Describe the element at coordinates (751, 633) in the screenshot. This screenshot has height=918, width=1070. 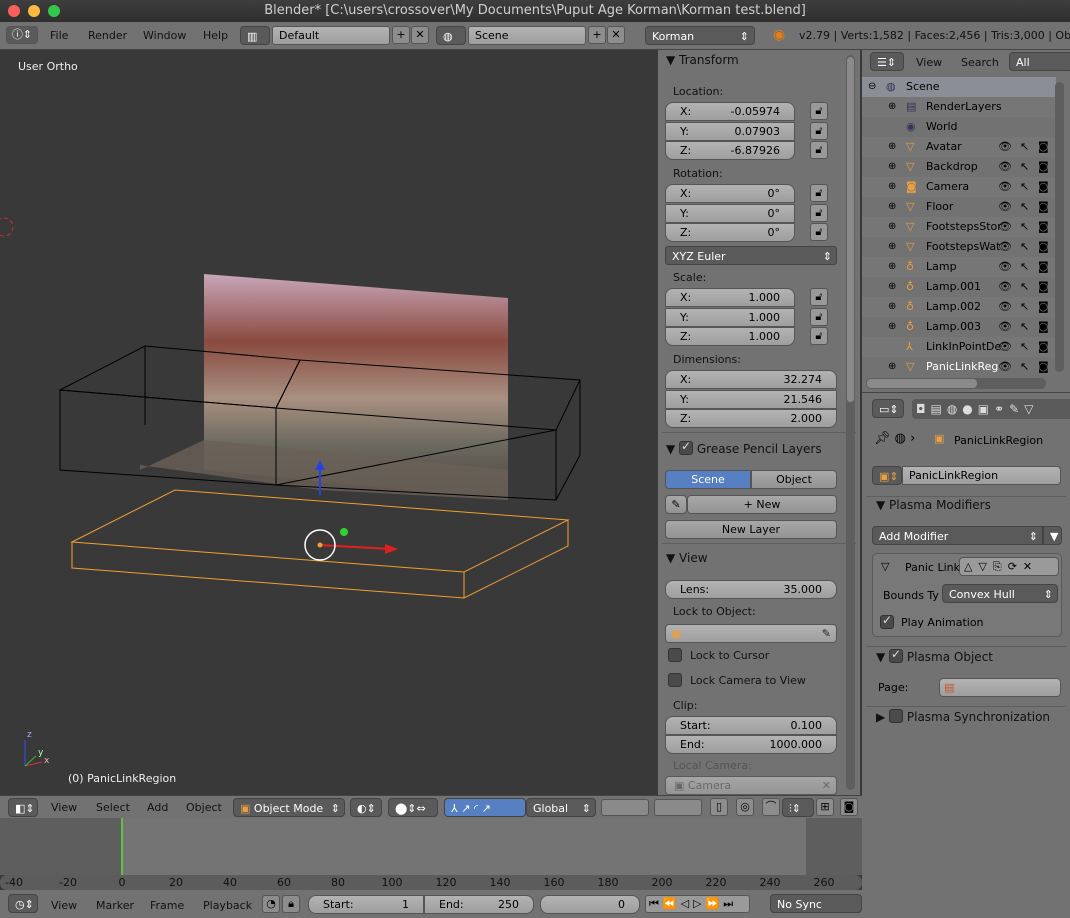
I see `lock-object-field: ▣ ✎` at that location.